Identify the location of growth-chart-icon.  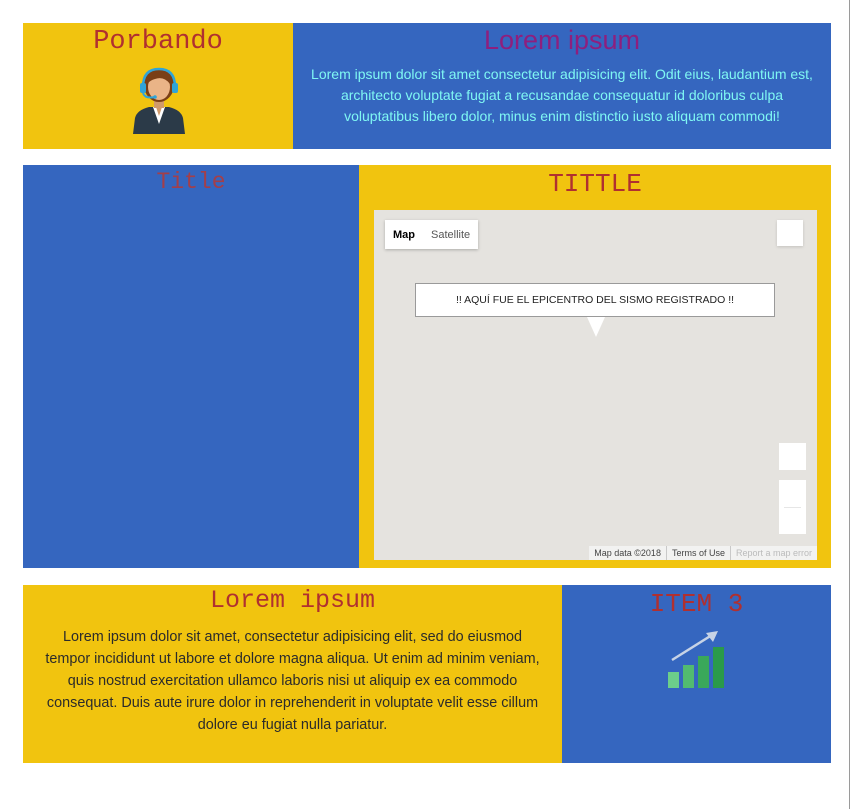
(696, 659).